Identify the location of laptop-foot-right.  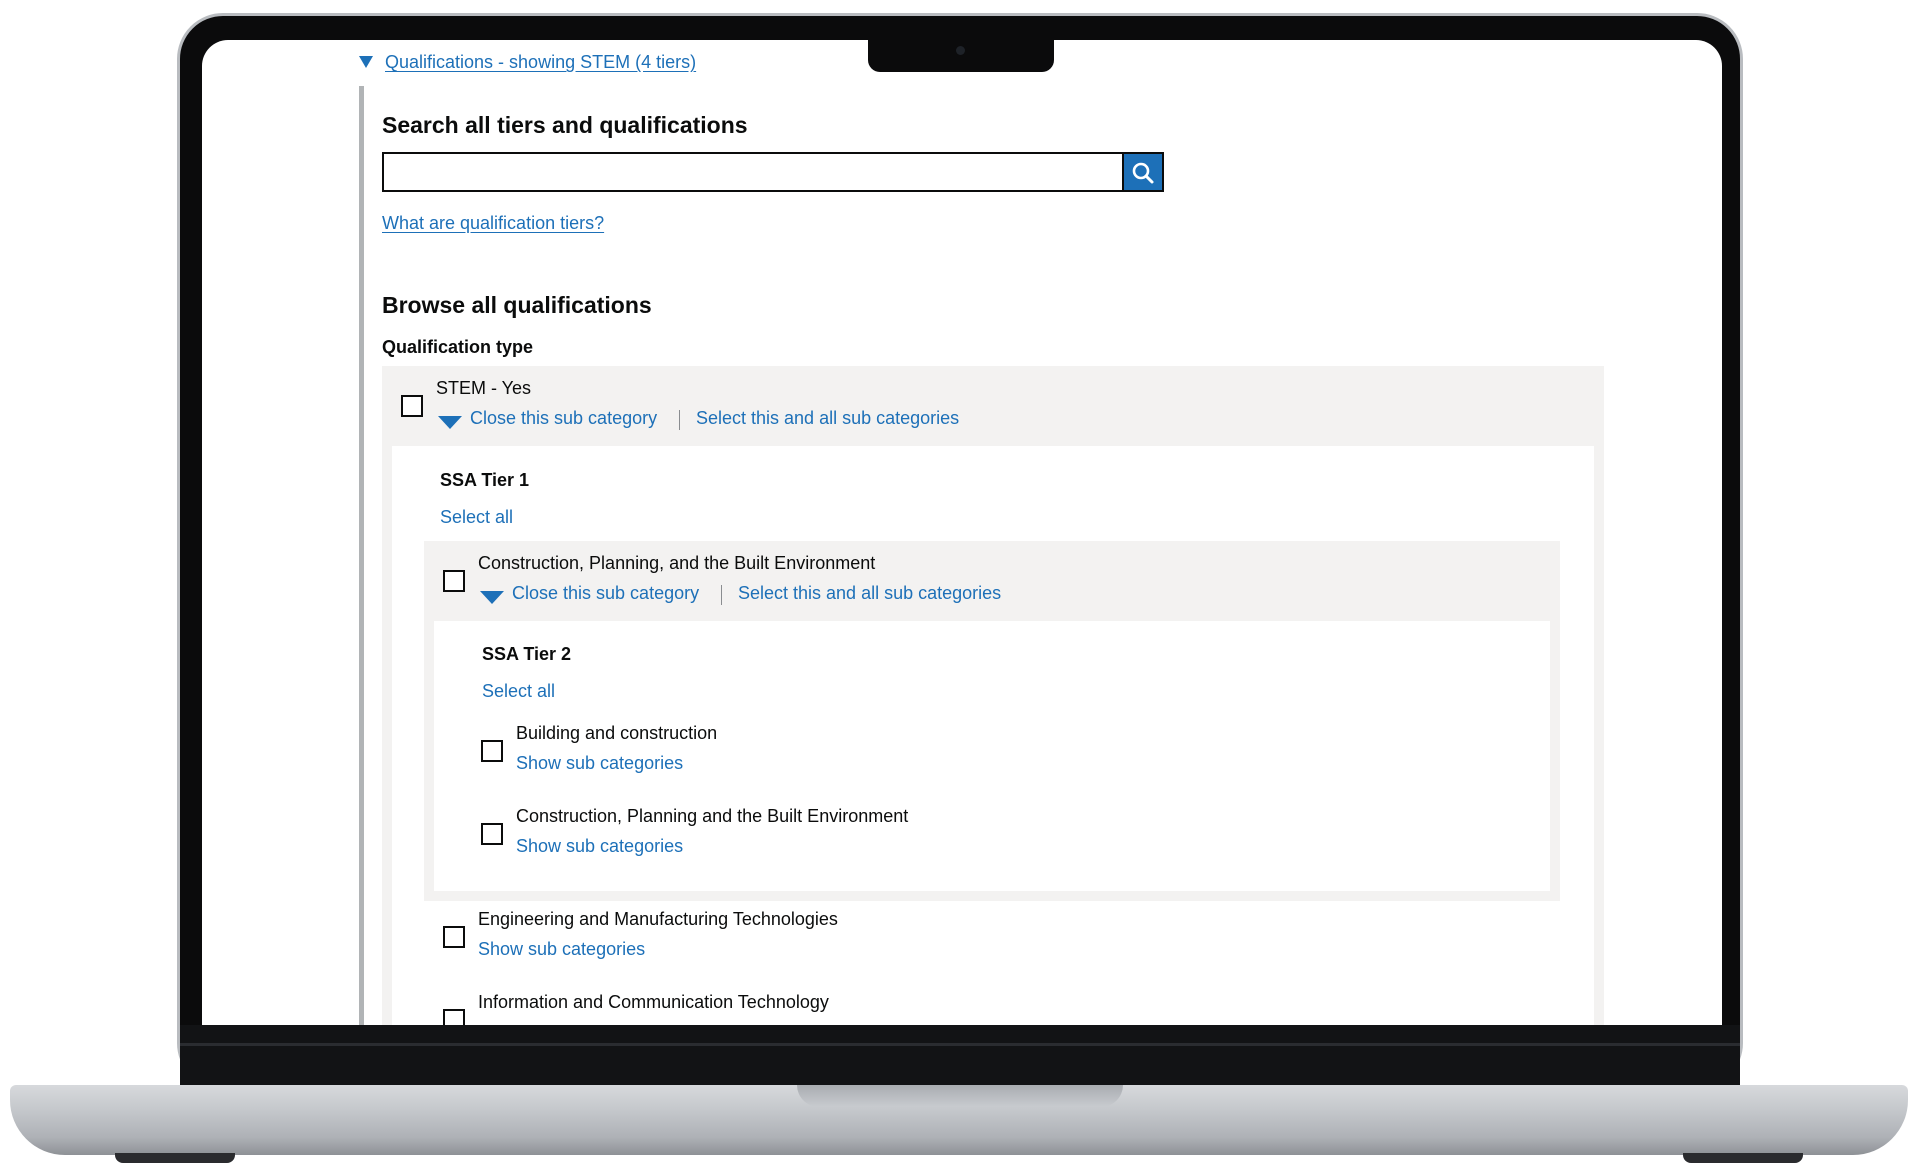
(1743, 1158).